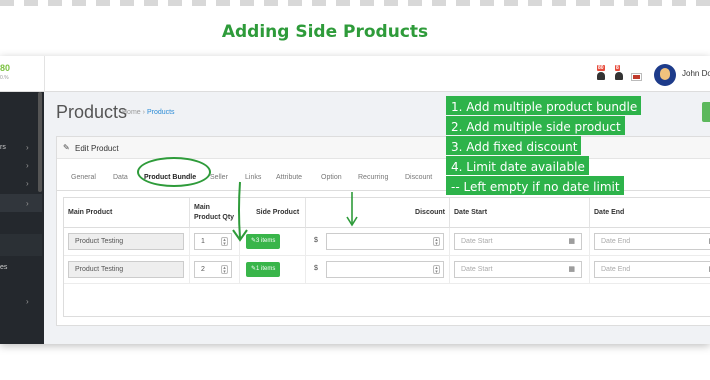  What do you see at coordinates (90, 212) in the screenshot?
I see `header-label: Main Product` at bounding box center [90, 212].